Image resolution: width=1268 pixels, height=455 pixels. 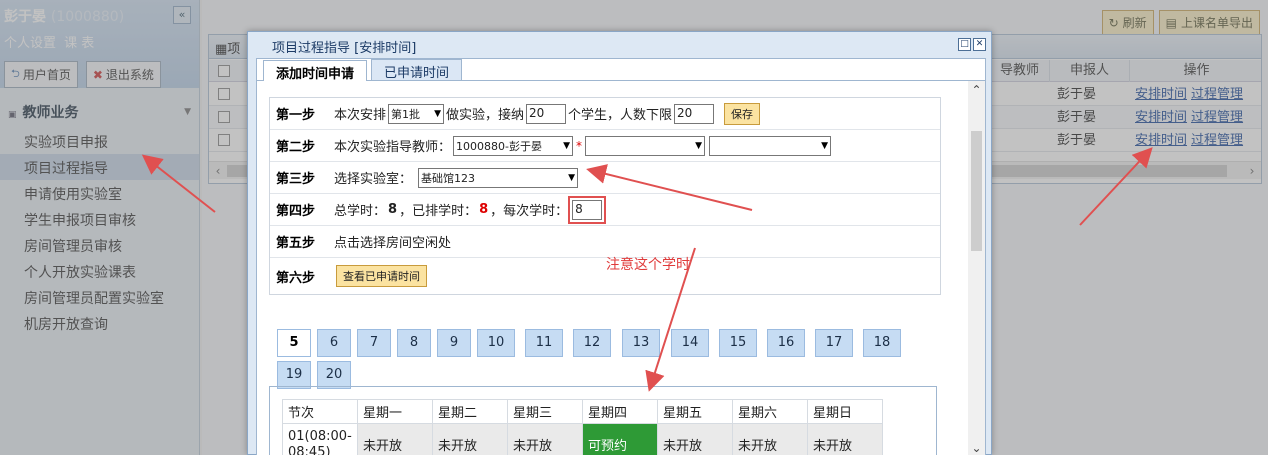 What do you see at coordinates (620, 439) in the screenshot?
I see `slot-thu-available: 可预约` at bounding box center [620, 439].